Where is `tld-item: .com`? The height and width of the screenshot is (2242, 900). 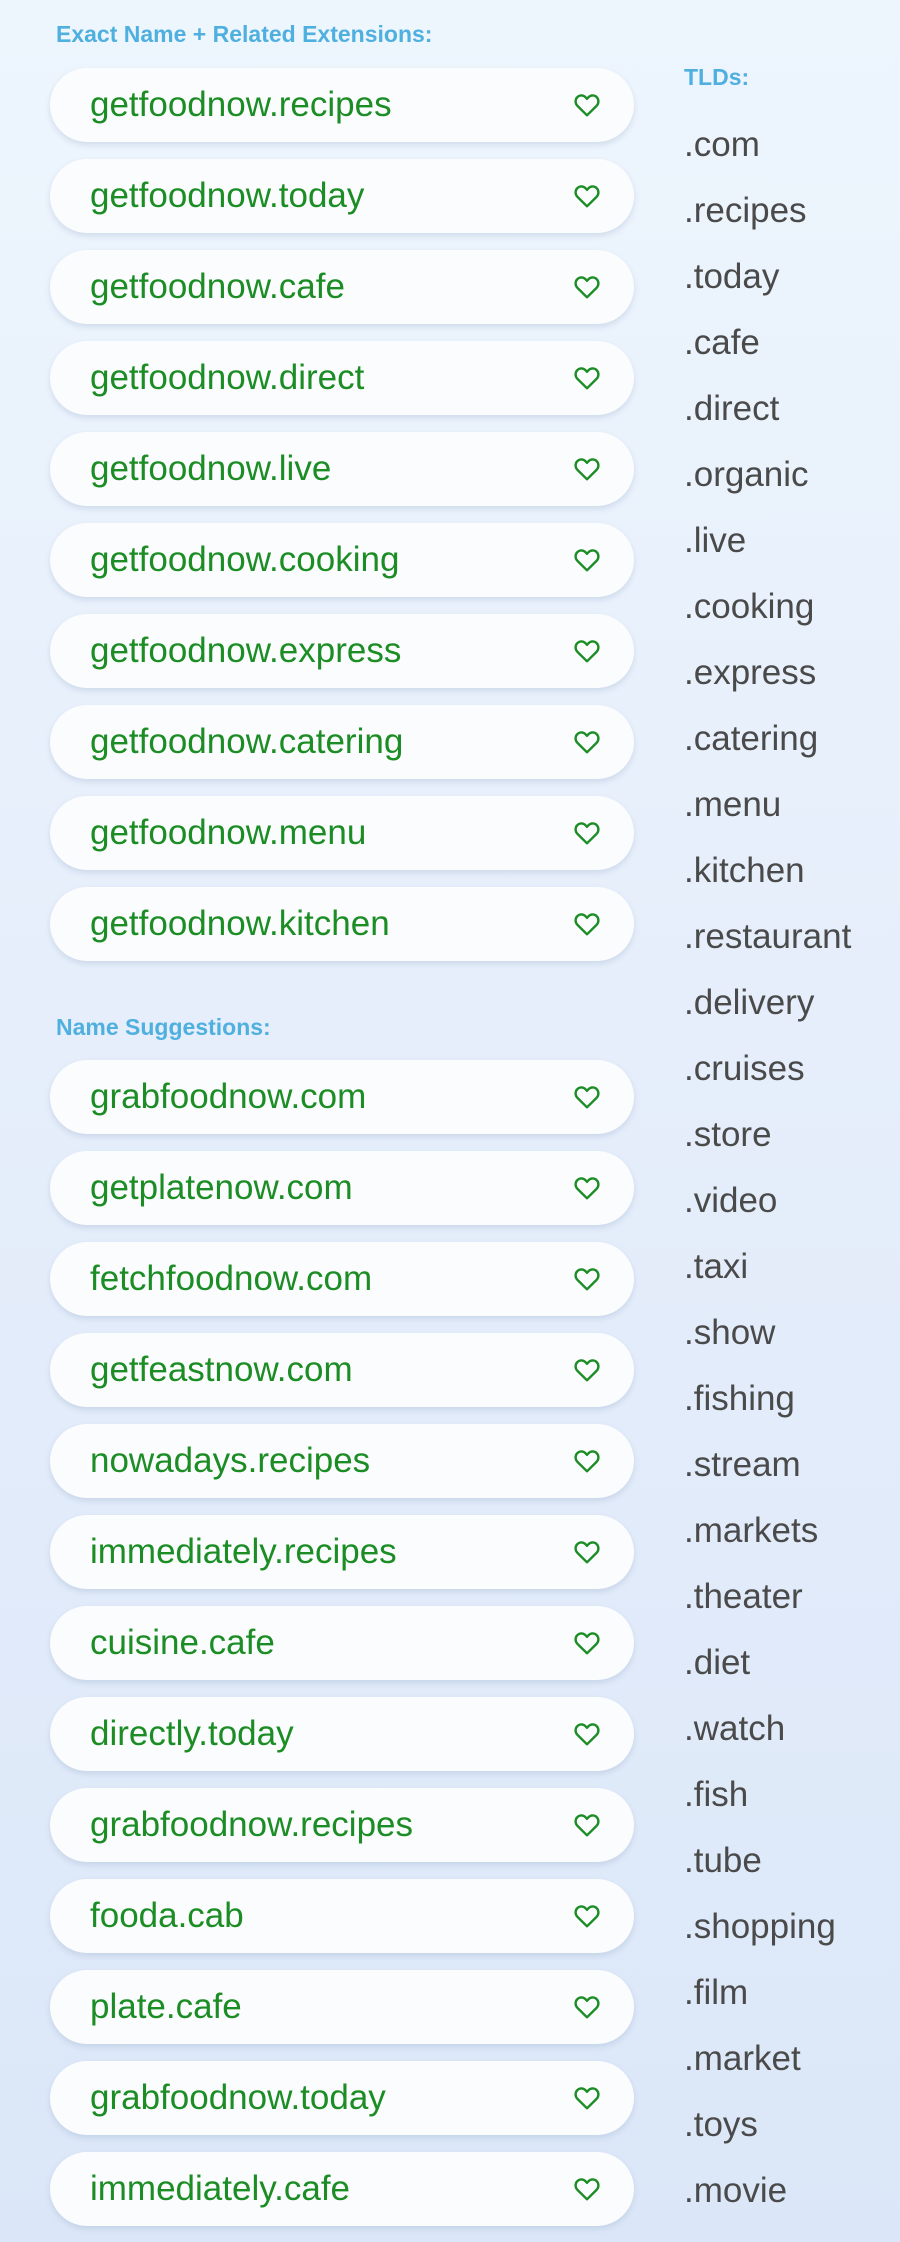 tld-item: .com is located at coordinates (722, 145).